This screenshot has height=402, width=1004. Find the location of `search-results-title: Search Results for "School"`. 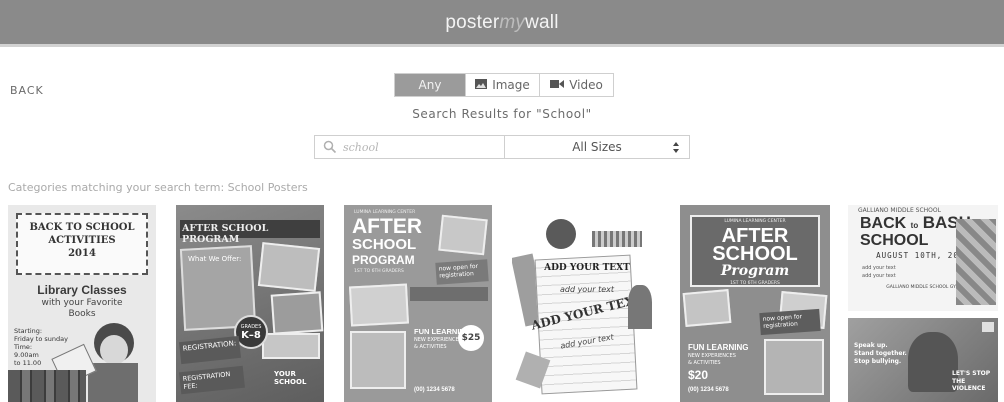

search-results-title: Search Results for "School" is located at coordinates (502, 114).